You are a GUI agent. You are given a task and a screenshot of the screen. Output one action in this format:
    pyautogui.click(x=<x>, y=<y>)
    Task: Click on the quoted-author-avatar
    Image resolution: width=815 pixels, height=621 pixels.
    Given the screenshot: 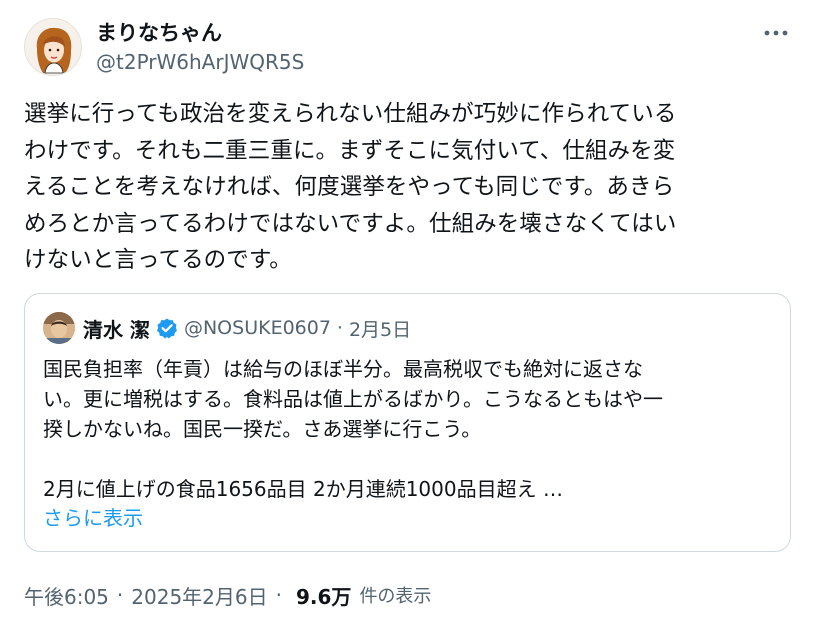 What is the action you would take?
    pyautogui.click(x=59, y=328)
    